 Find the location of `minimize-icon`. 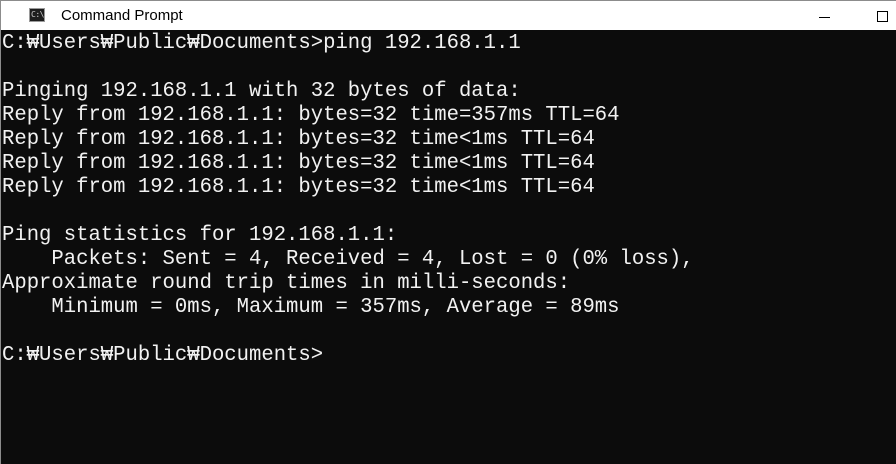

minimize-icon is located at coordinates (824, 17).